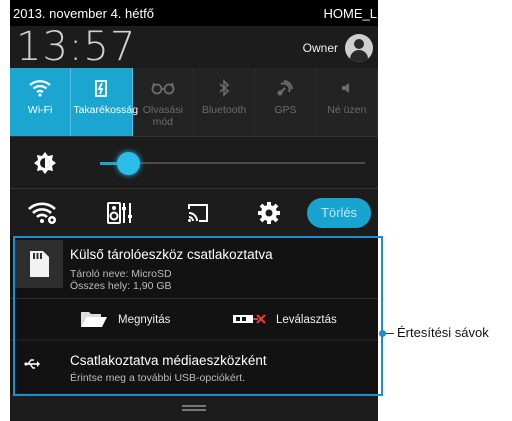 This screenshot has height=421, width=512. What do you see at coordinates (285, 88) in the screenshot?
I see `gps-icon` at bounding box center [285, 88].